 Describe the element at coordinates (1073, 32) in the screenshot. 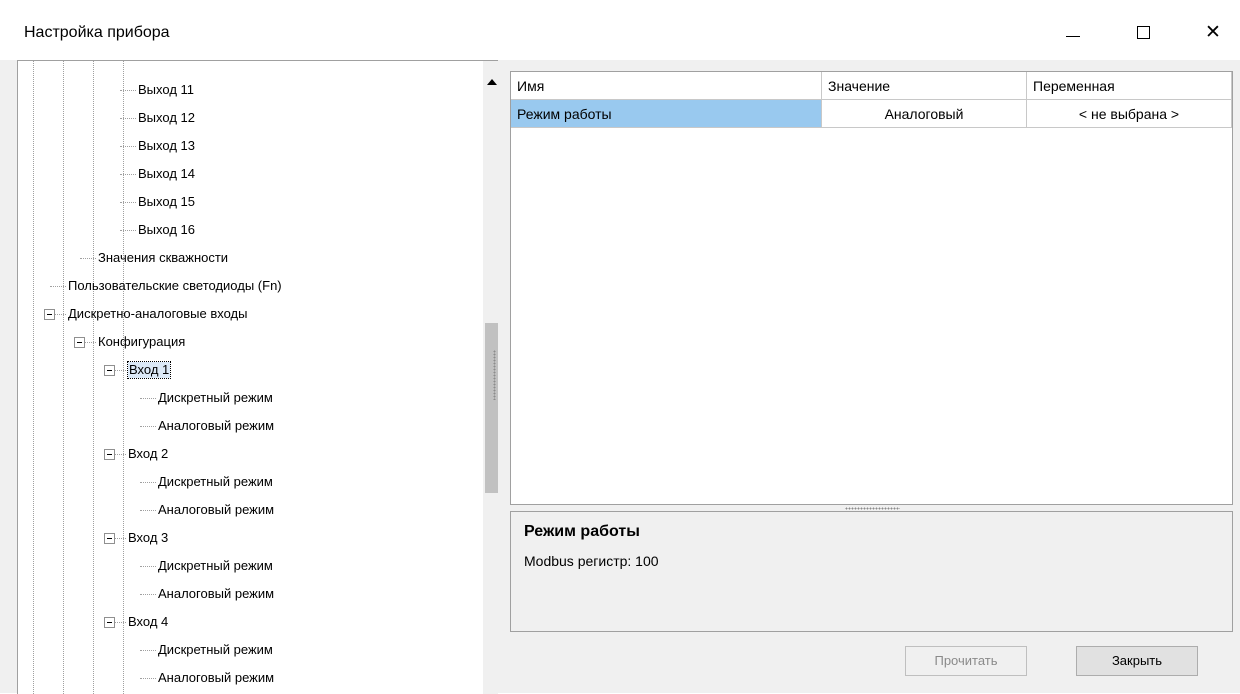

I see `minimize-button` at that location.